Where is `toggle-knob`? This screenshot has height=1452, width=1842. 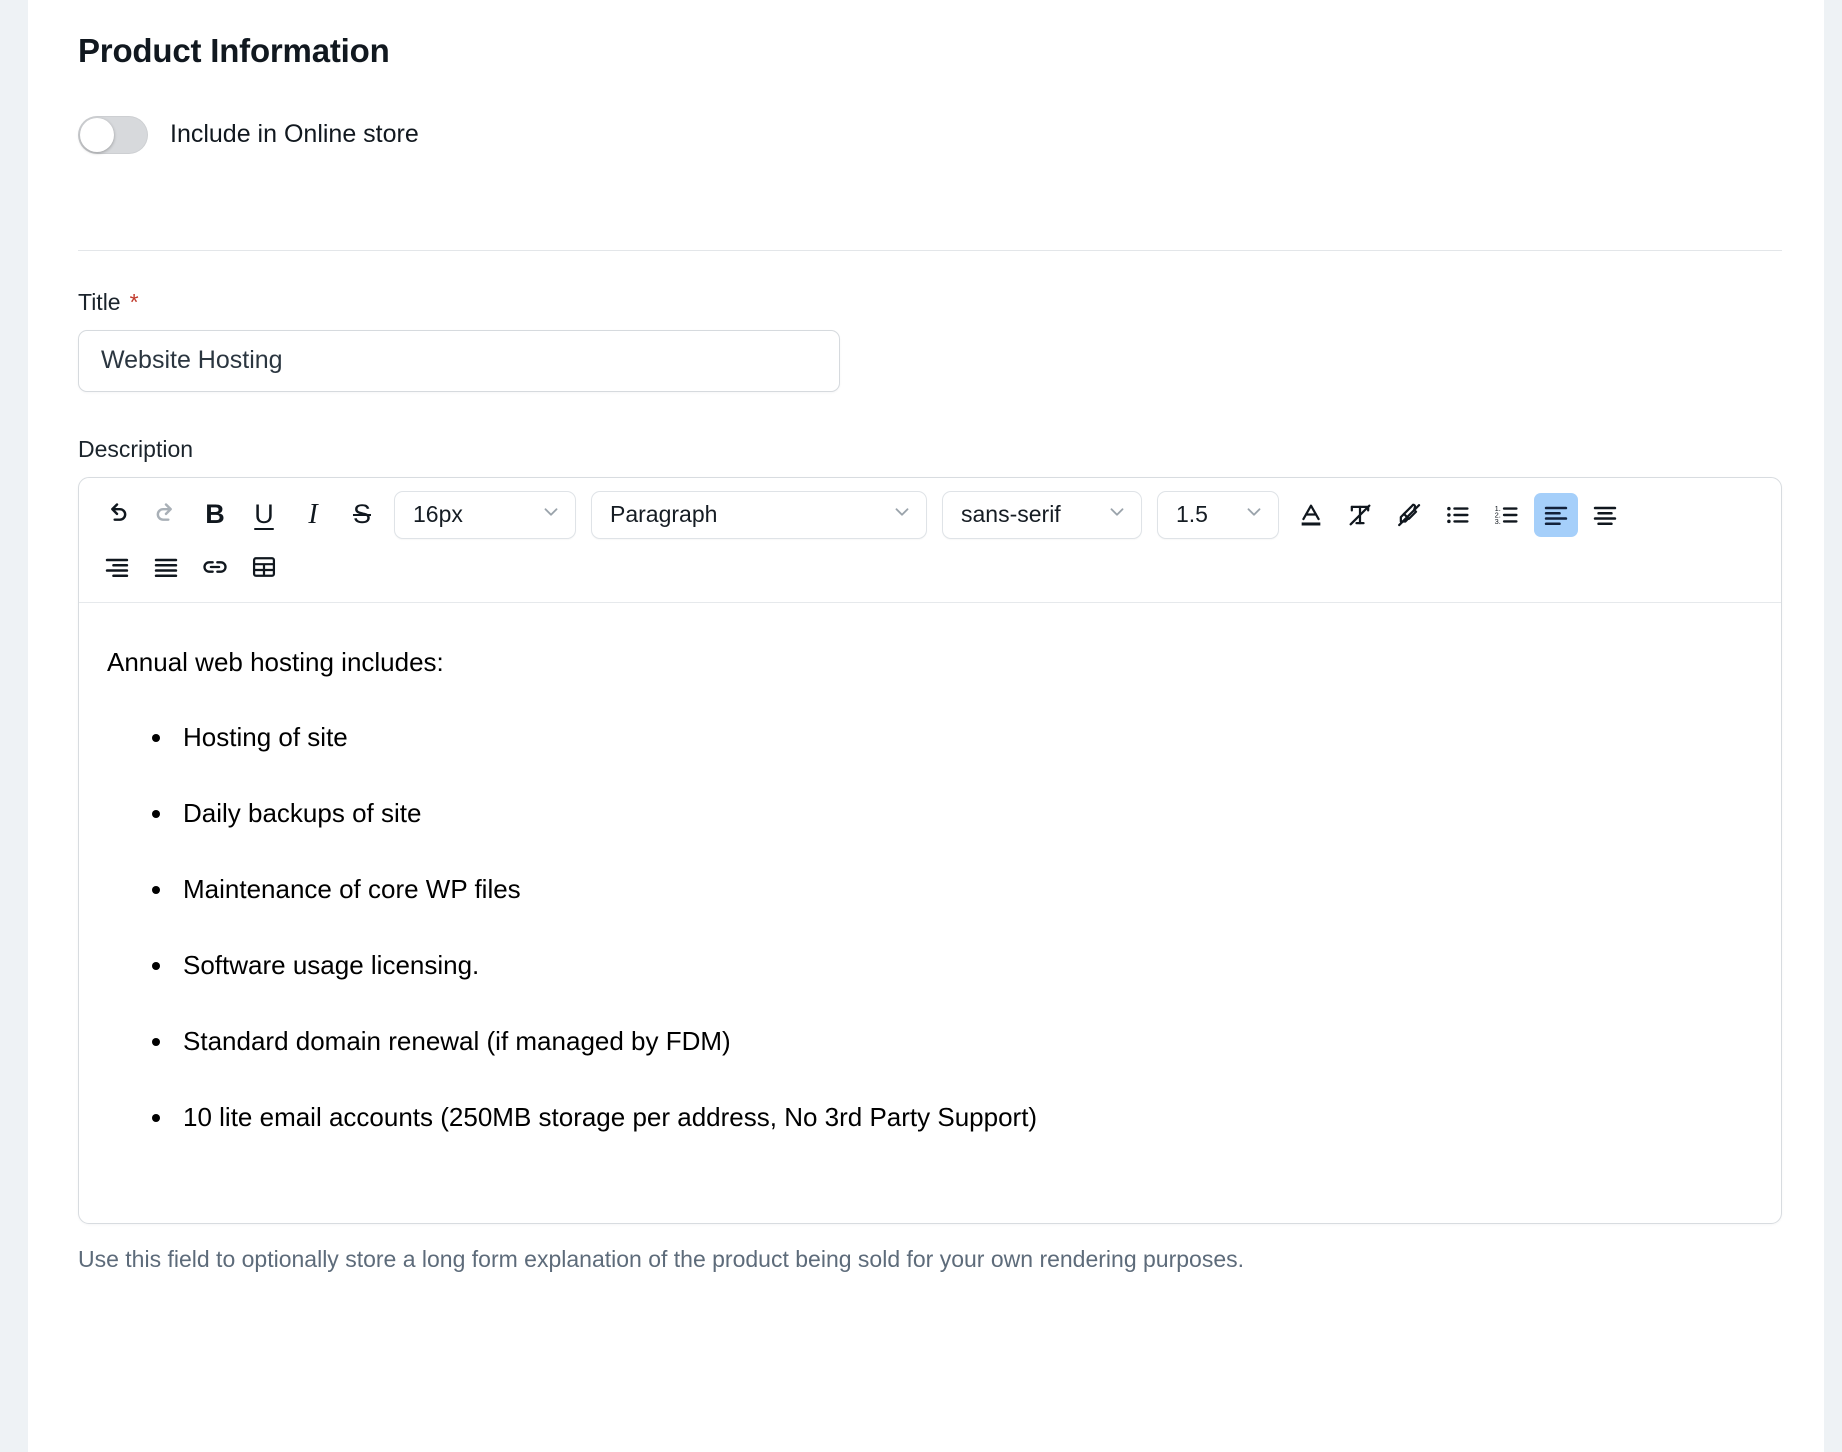
toggle-knob is located at coordinates (97, 134).